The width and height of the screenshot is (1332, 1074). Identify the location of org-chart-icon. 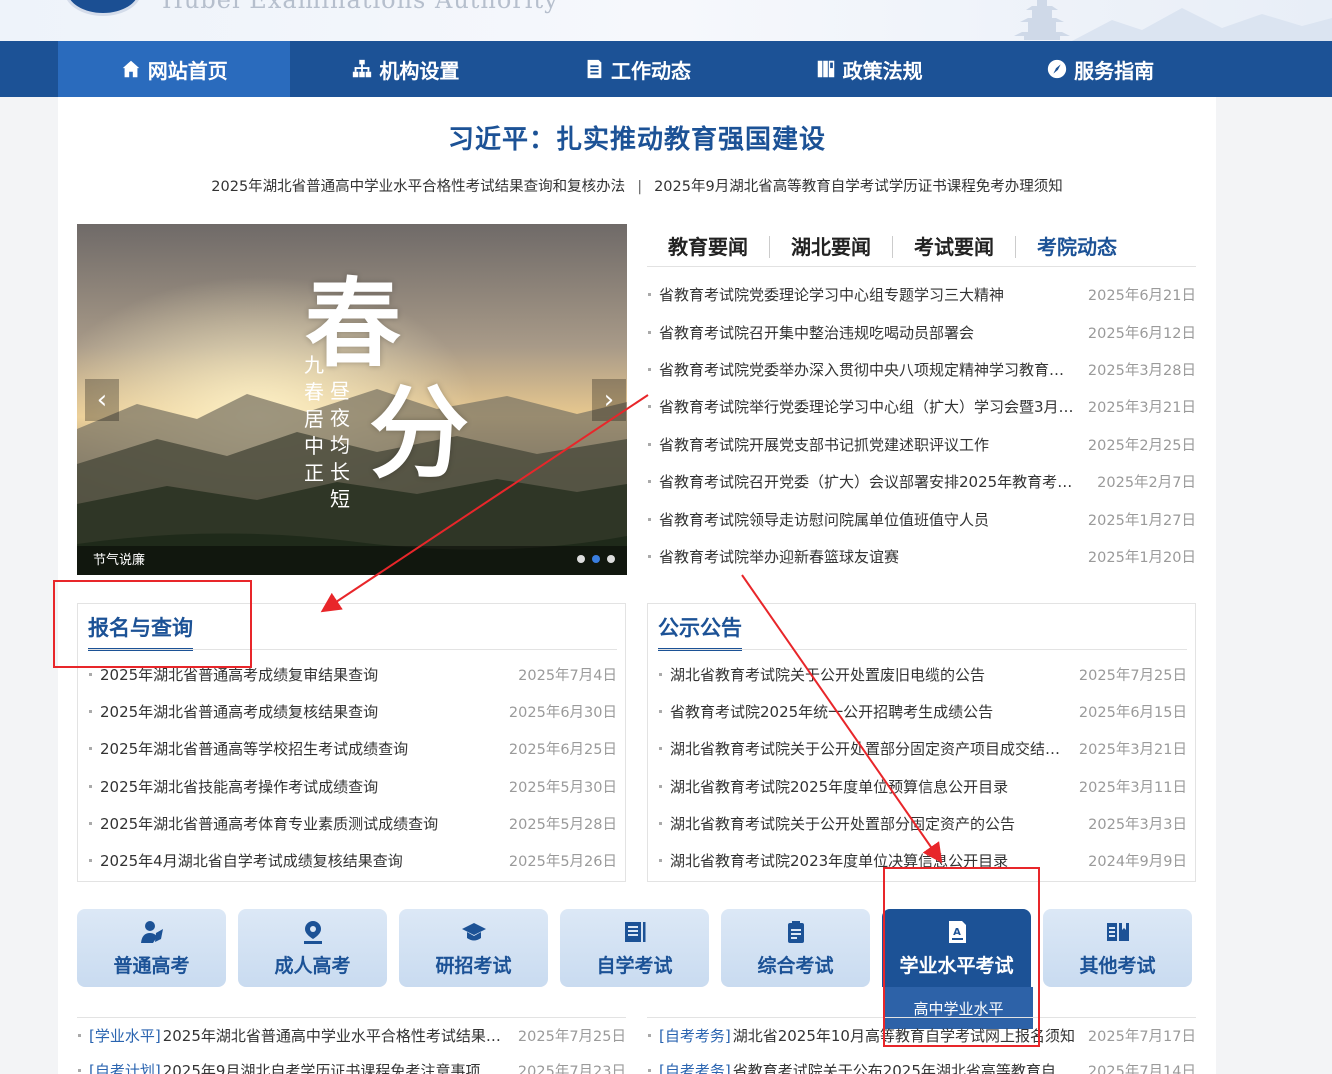
(362, 68).